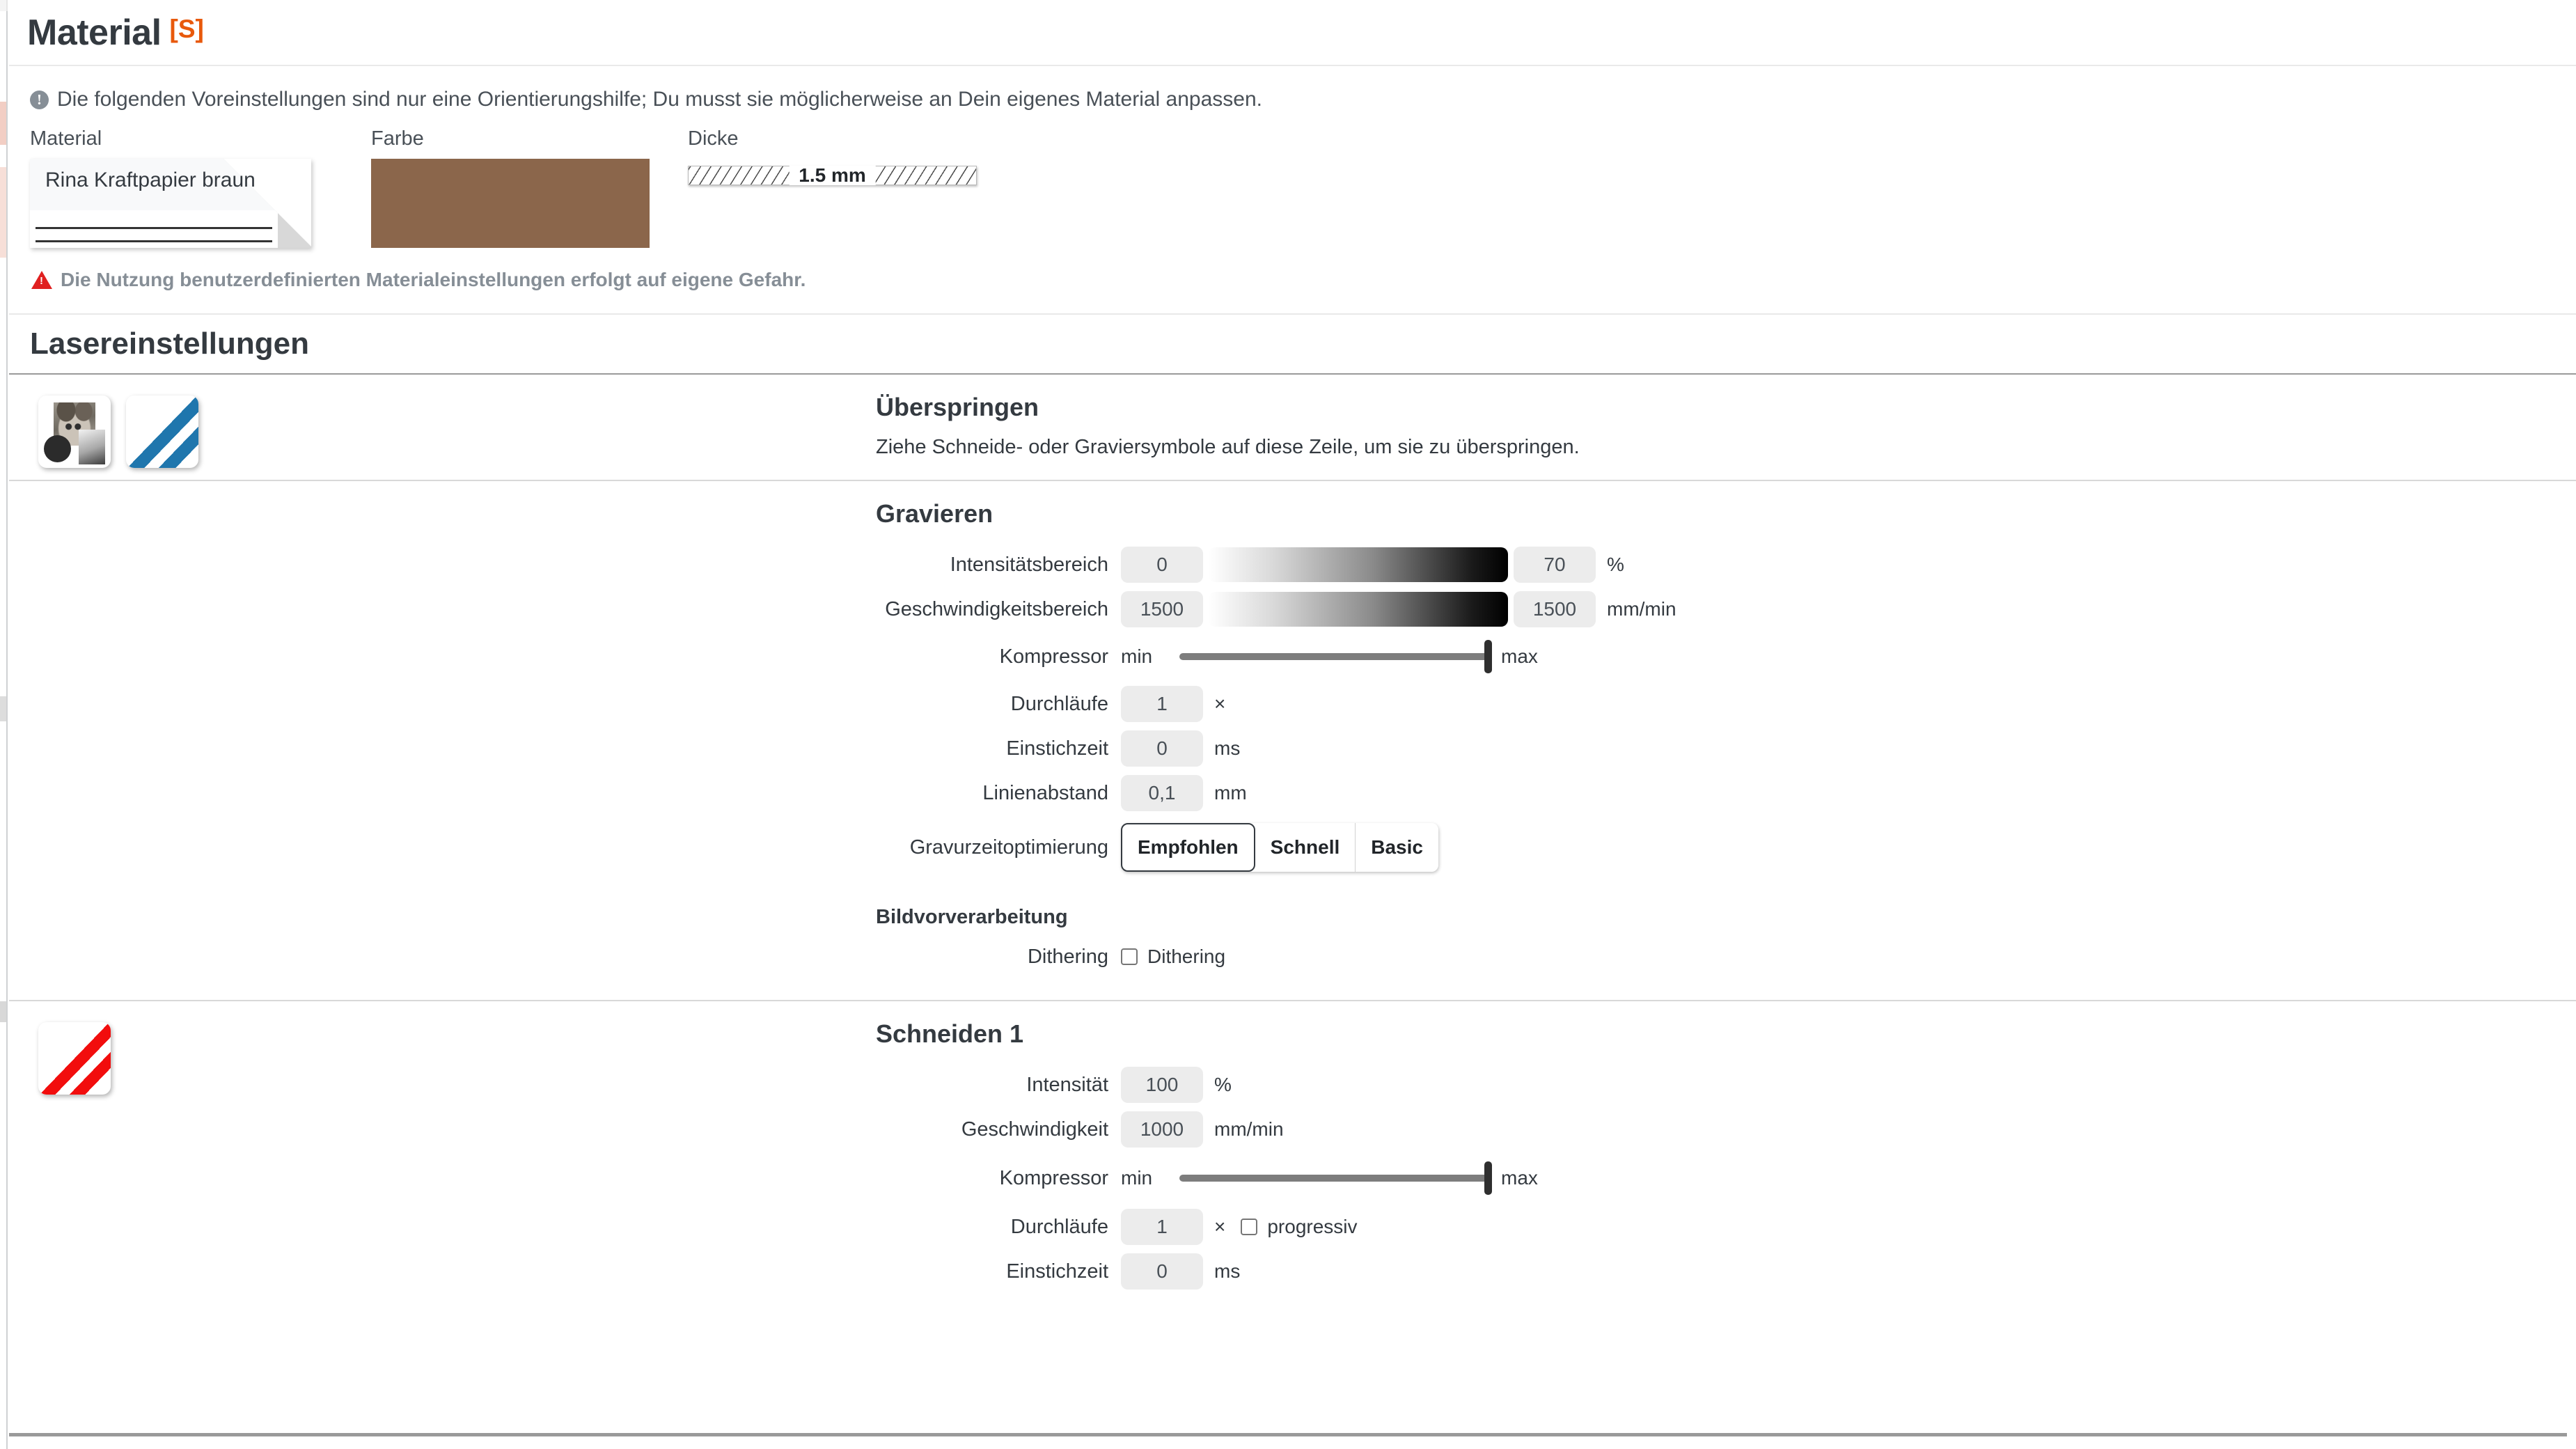  I want to click on cut-passes-input, so click(1162, 1227).